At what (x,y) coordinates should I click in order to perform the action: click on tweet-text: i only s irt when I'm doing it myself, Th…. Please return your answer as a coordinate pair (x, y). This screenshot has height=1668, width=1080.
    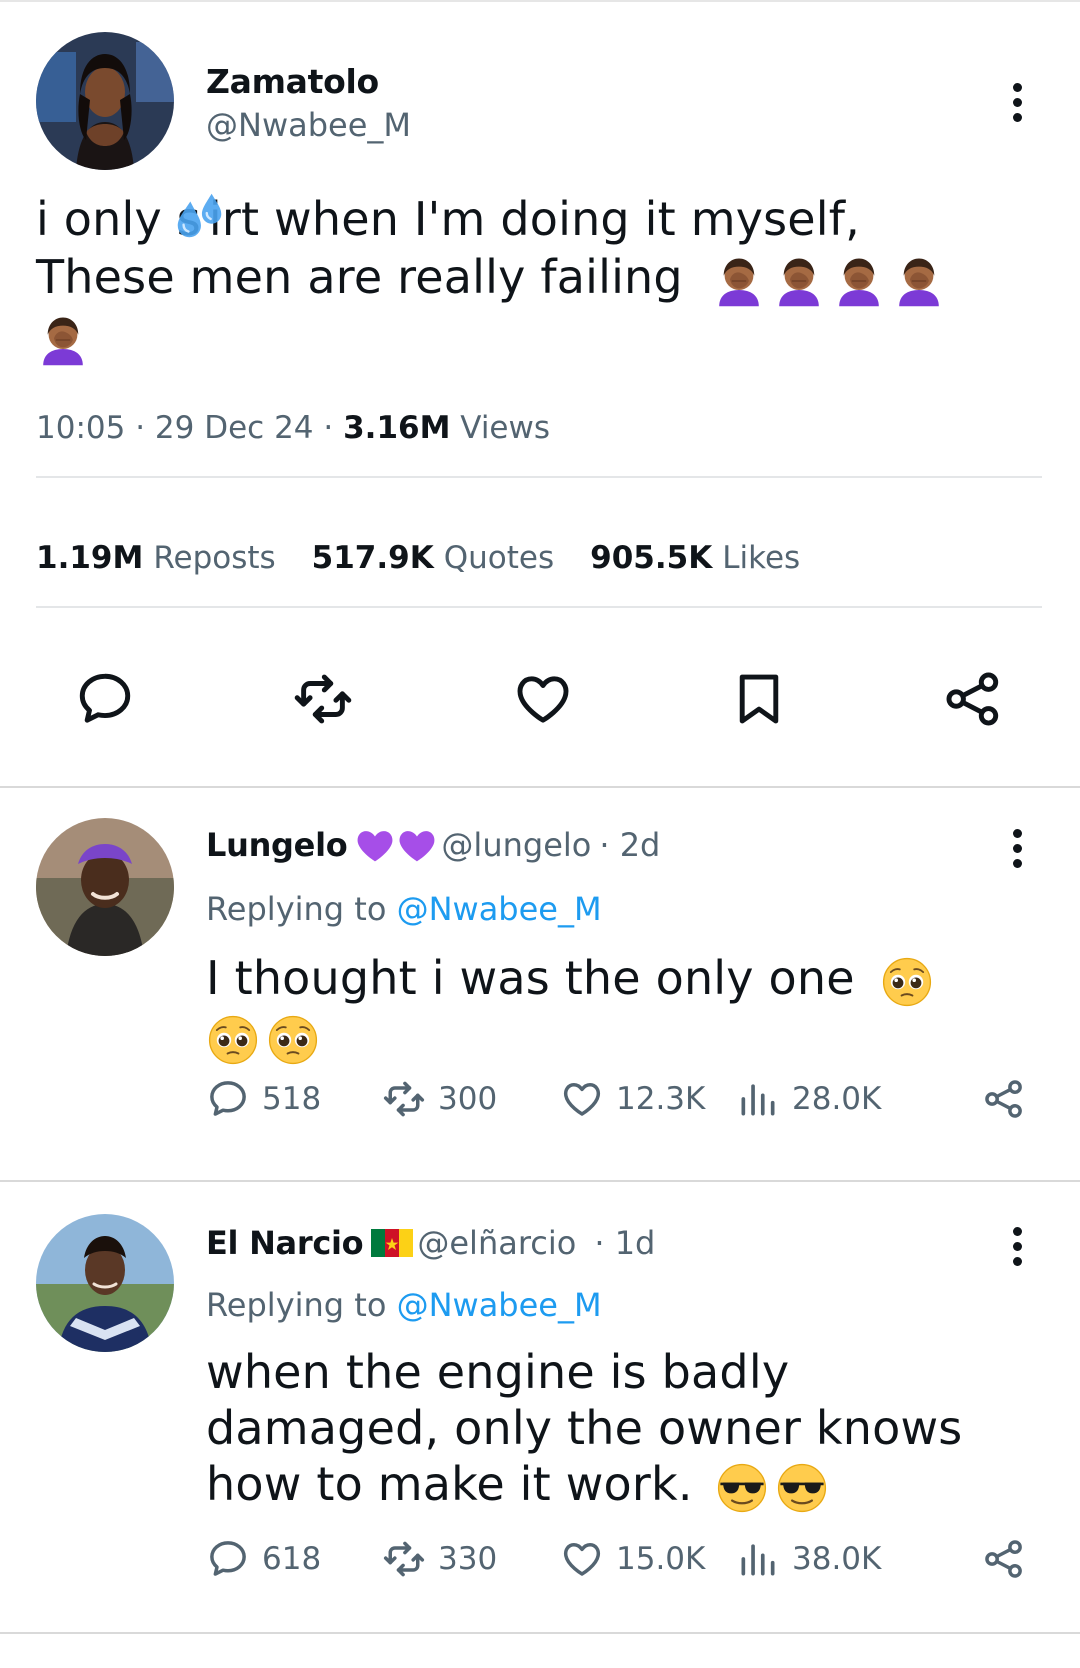
    Looking at the image, I should click on (536, 278).